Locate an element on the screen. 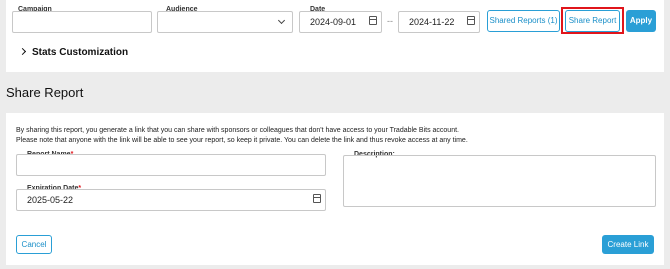  share-report-highlight is located at coordinates (592, 20).